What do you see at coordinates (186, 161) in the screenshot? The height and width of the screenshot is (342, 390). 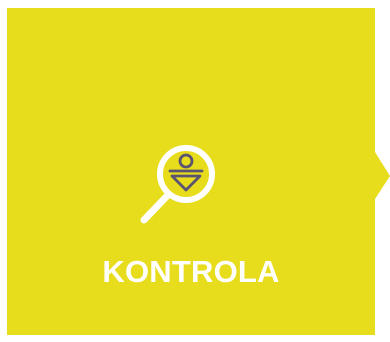 I see `person-head` at bounding box center [186, 161].